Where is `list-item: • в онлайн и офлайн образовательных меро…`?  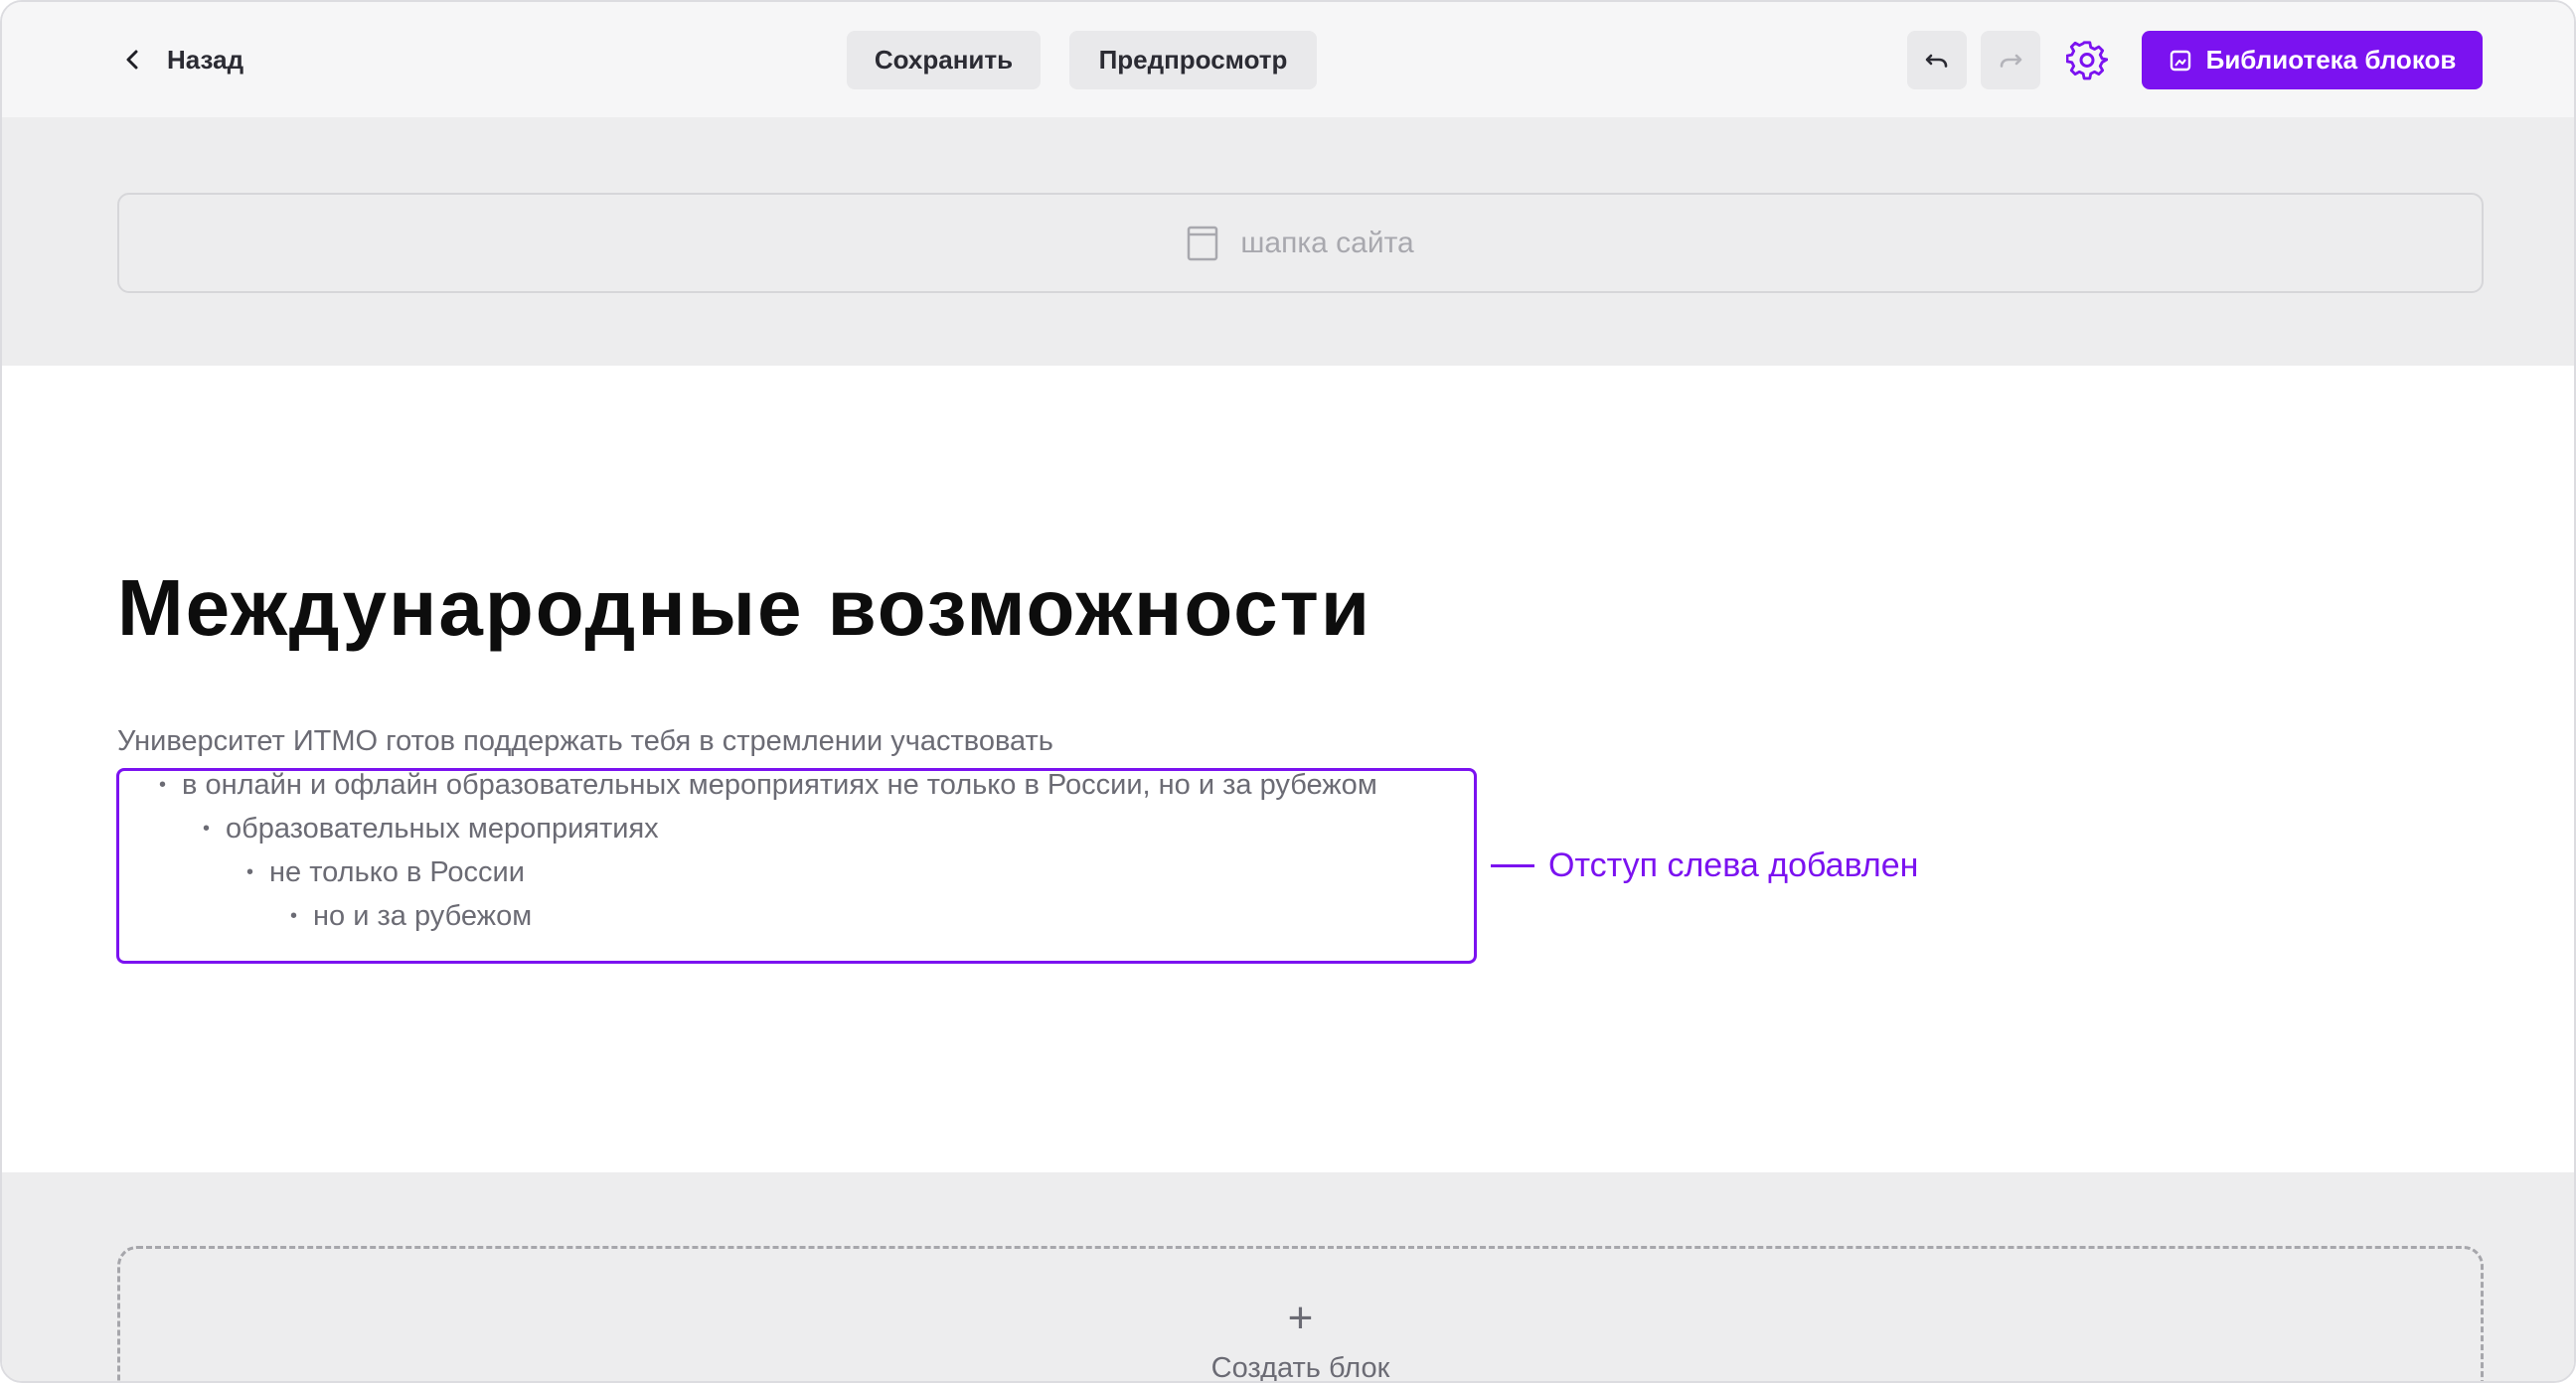 list-item: • в онлайн и офлайн образовательных меро… is located at coordinates (768, 786).